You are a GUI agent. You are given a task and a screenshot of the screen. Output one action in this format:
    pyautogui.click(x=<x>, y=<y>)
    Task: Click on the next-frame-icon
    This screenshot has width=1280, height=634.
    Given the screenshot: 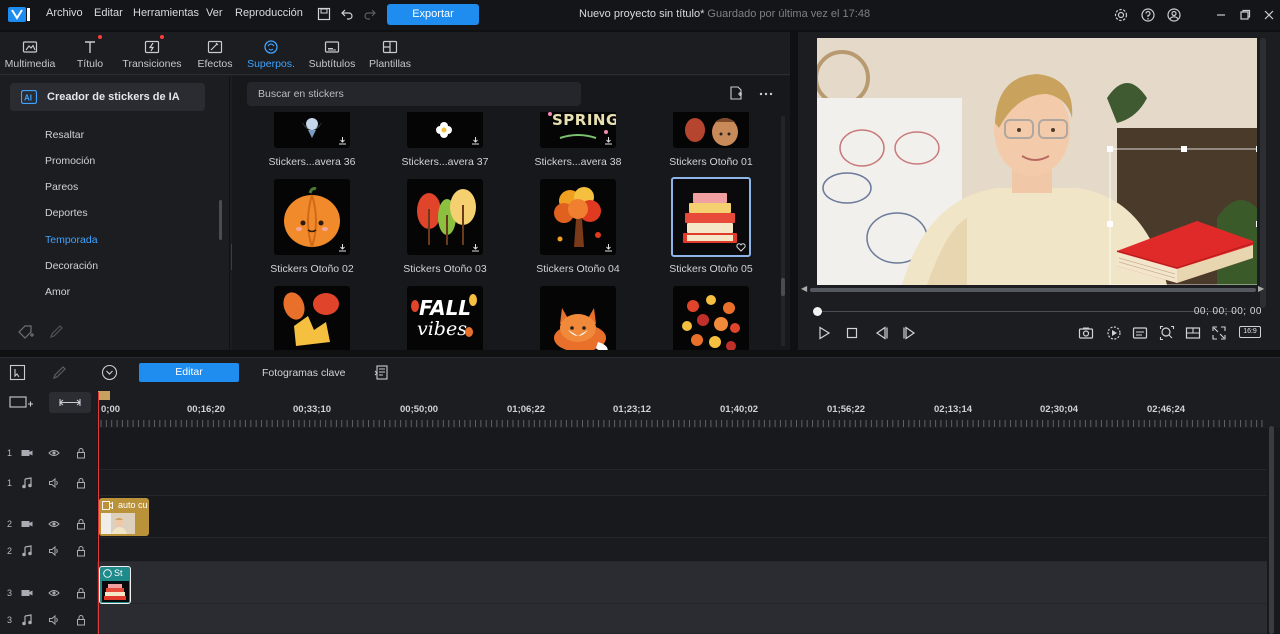 What is the action you would take?
    pyautogui.click(x=909, y=333)
    